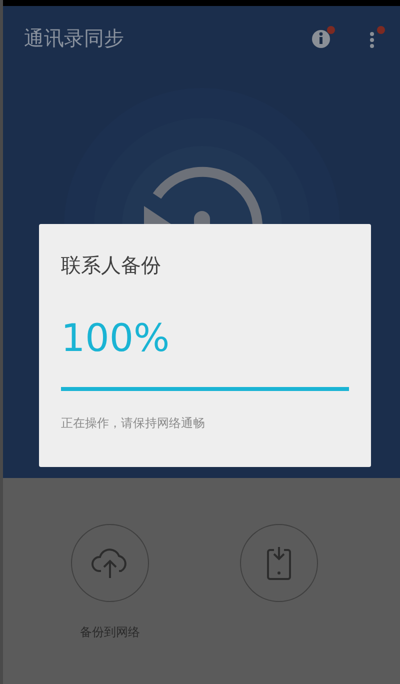 The image size is (400, 684). Describe the element at coordinates (133, 423) in the screenshot. I see `dialog-message: 正在操作，请保持网络通畅` at that location.